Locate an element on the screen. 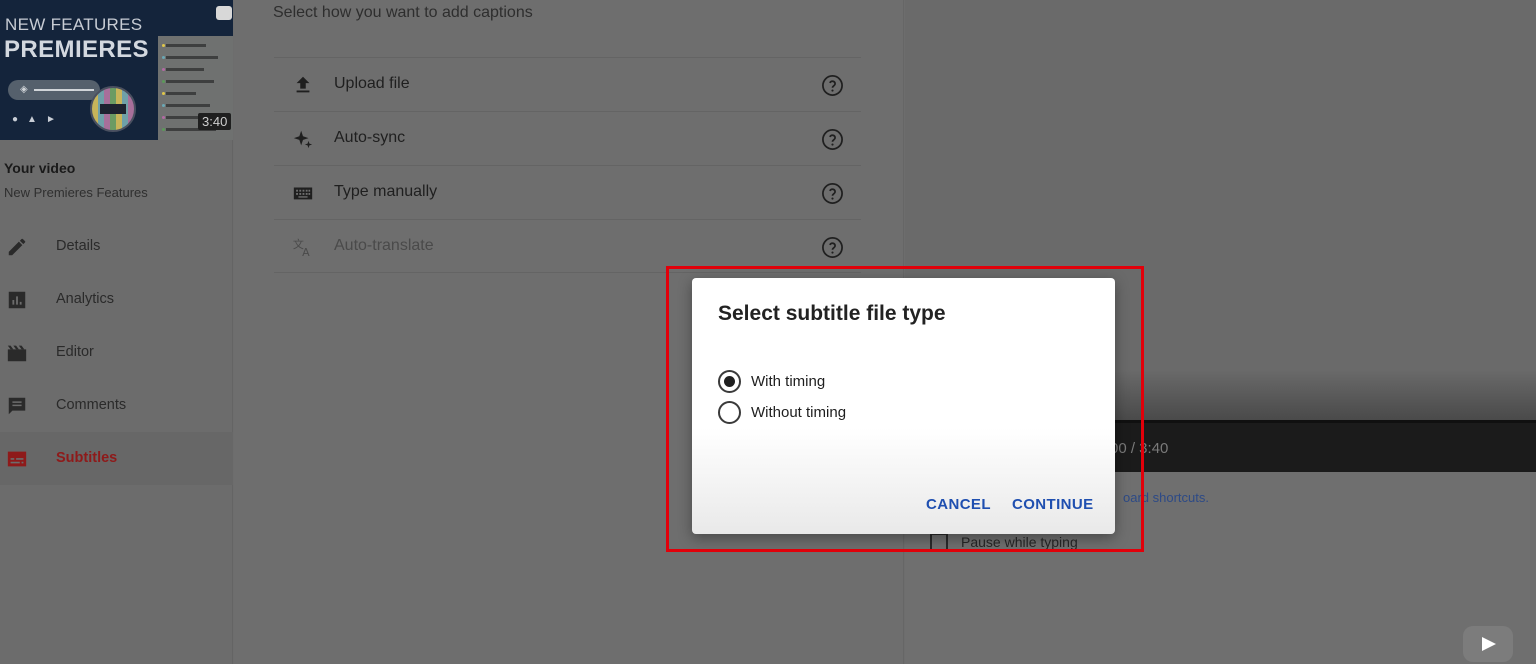 This screenshot has height=664, width=1536. sidebar-item-editor: Editor is located at coordinates (116, 352).